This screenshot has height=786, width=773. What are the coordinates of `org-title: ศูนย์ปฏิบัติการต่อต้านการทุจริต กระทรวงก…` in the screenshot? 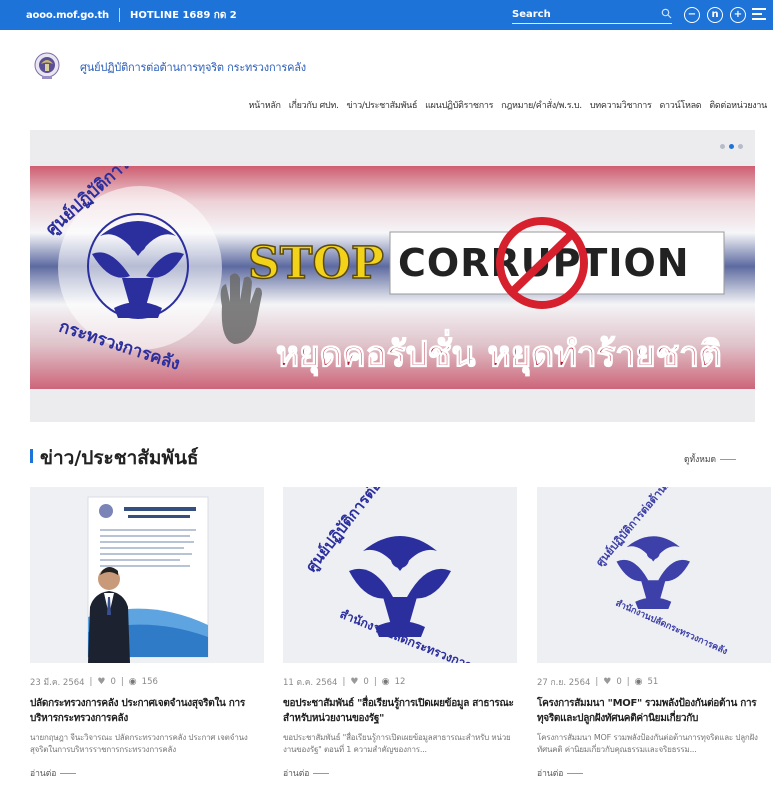 It's located at (193, 67).